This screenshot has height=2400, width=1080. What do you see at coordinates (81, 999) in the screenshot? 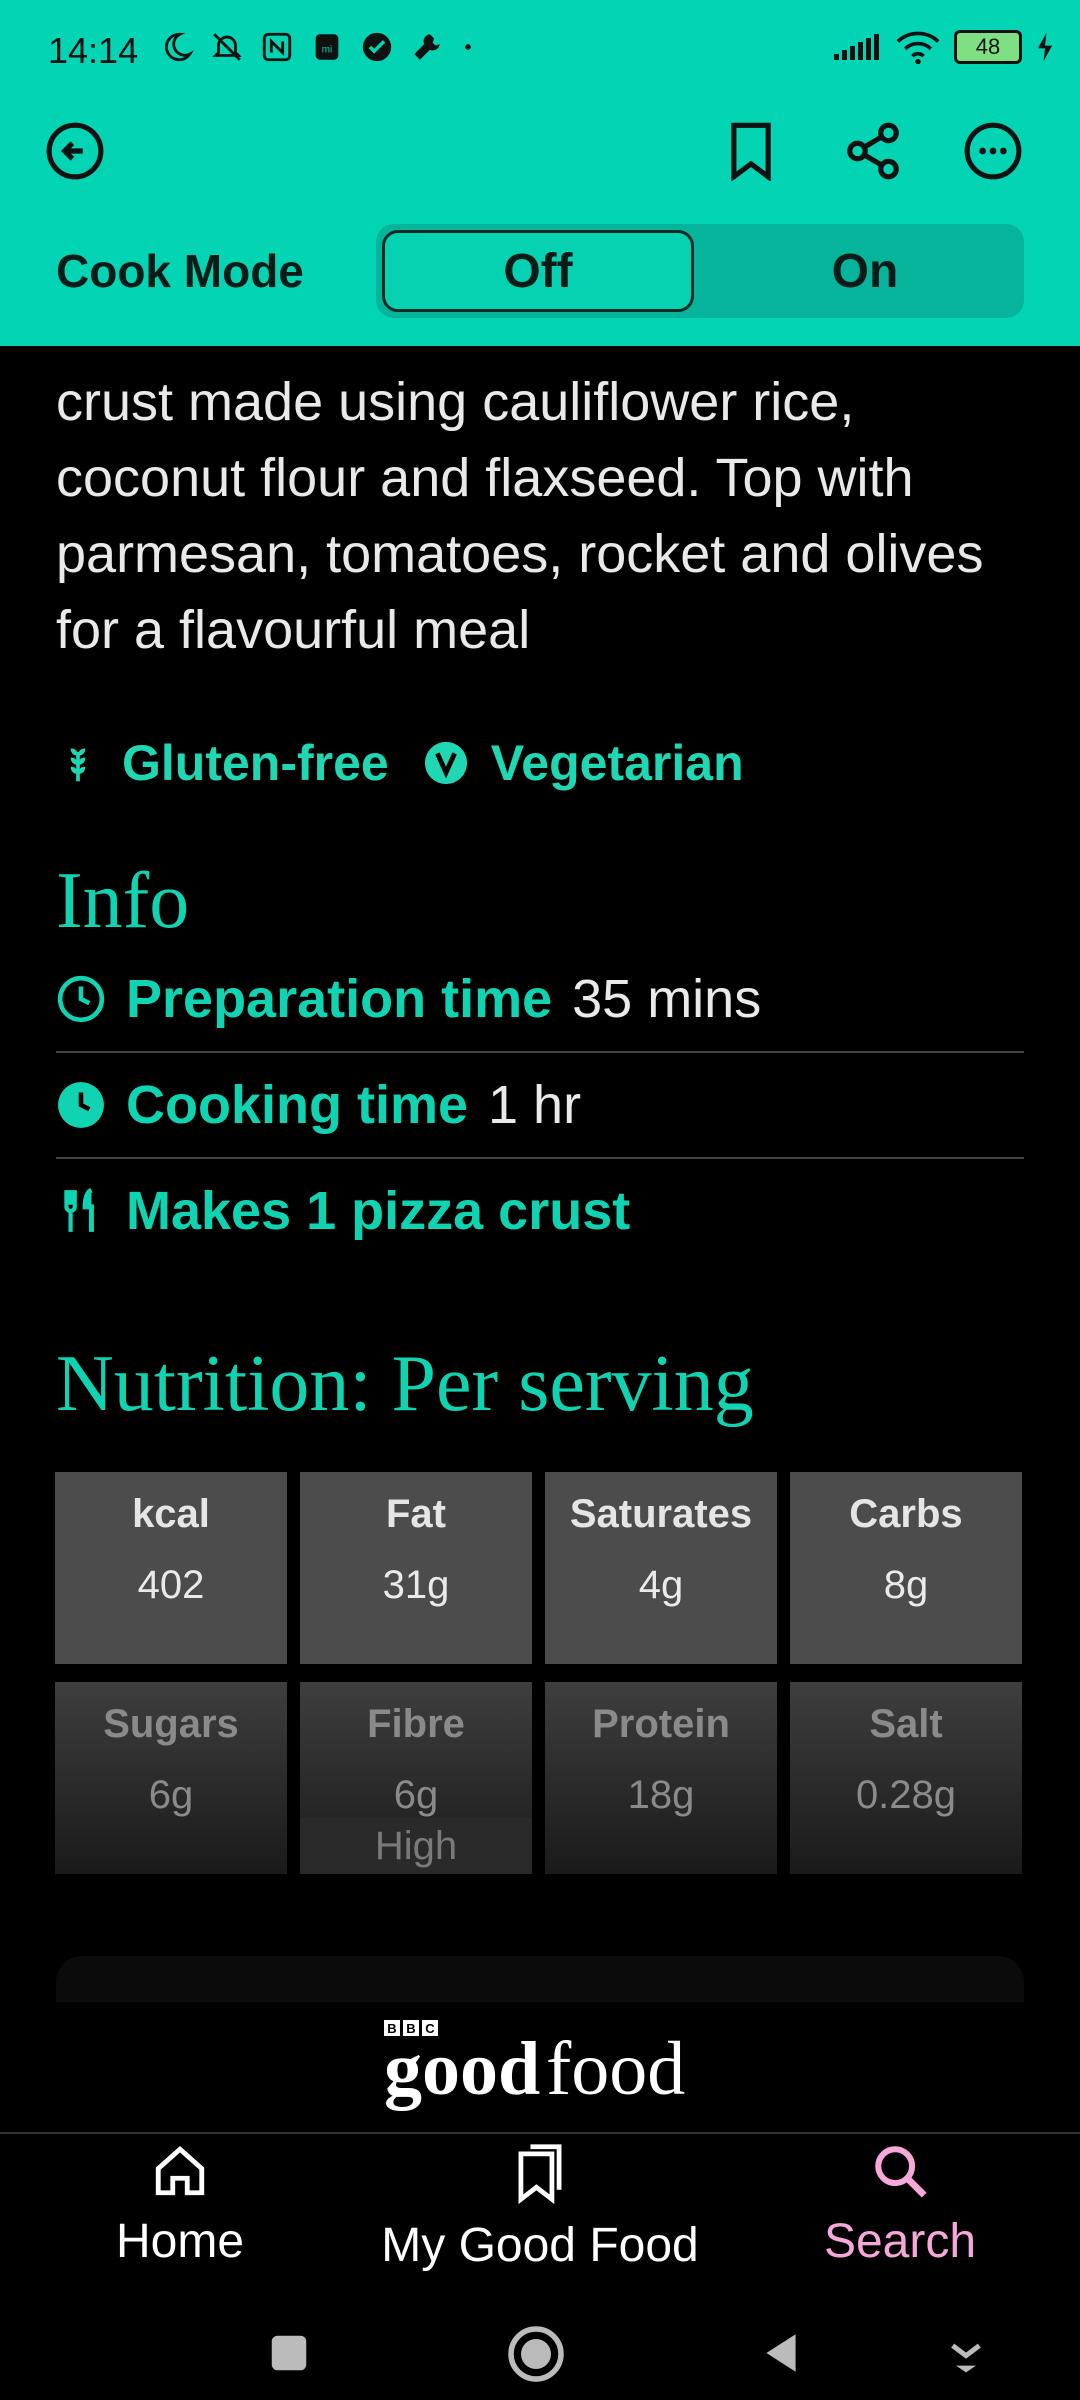
I see `clock-outline-icon` at bounding box center [81, 999].